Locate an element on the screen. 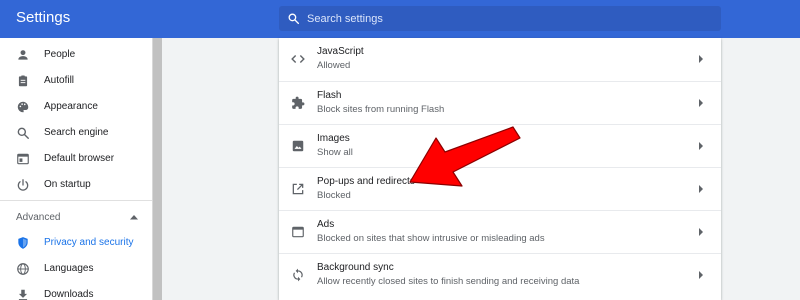  sidebar-scrollbar is located at coordinates (157, 169).